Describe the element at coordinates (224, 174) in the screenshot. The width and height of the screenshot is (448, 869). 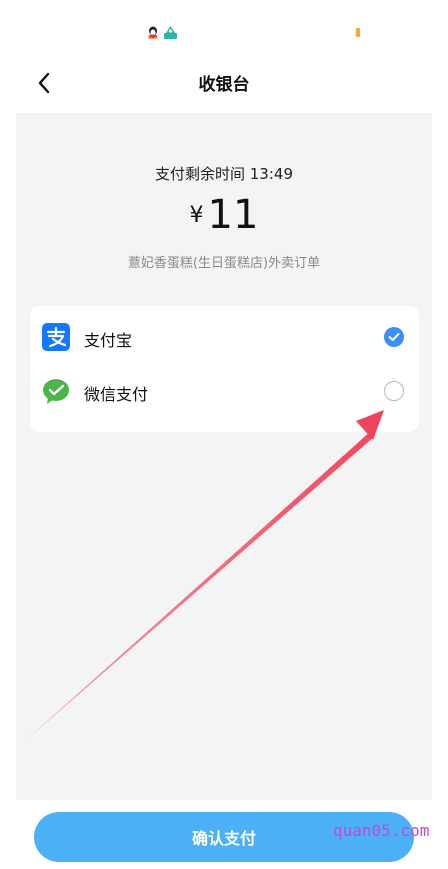
I see `payment-countdown: 支付剩余时间 13:49` at that location.